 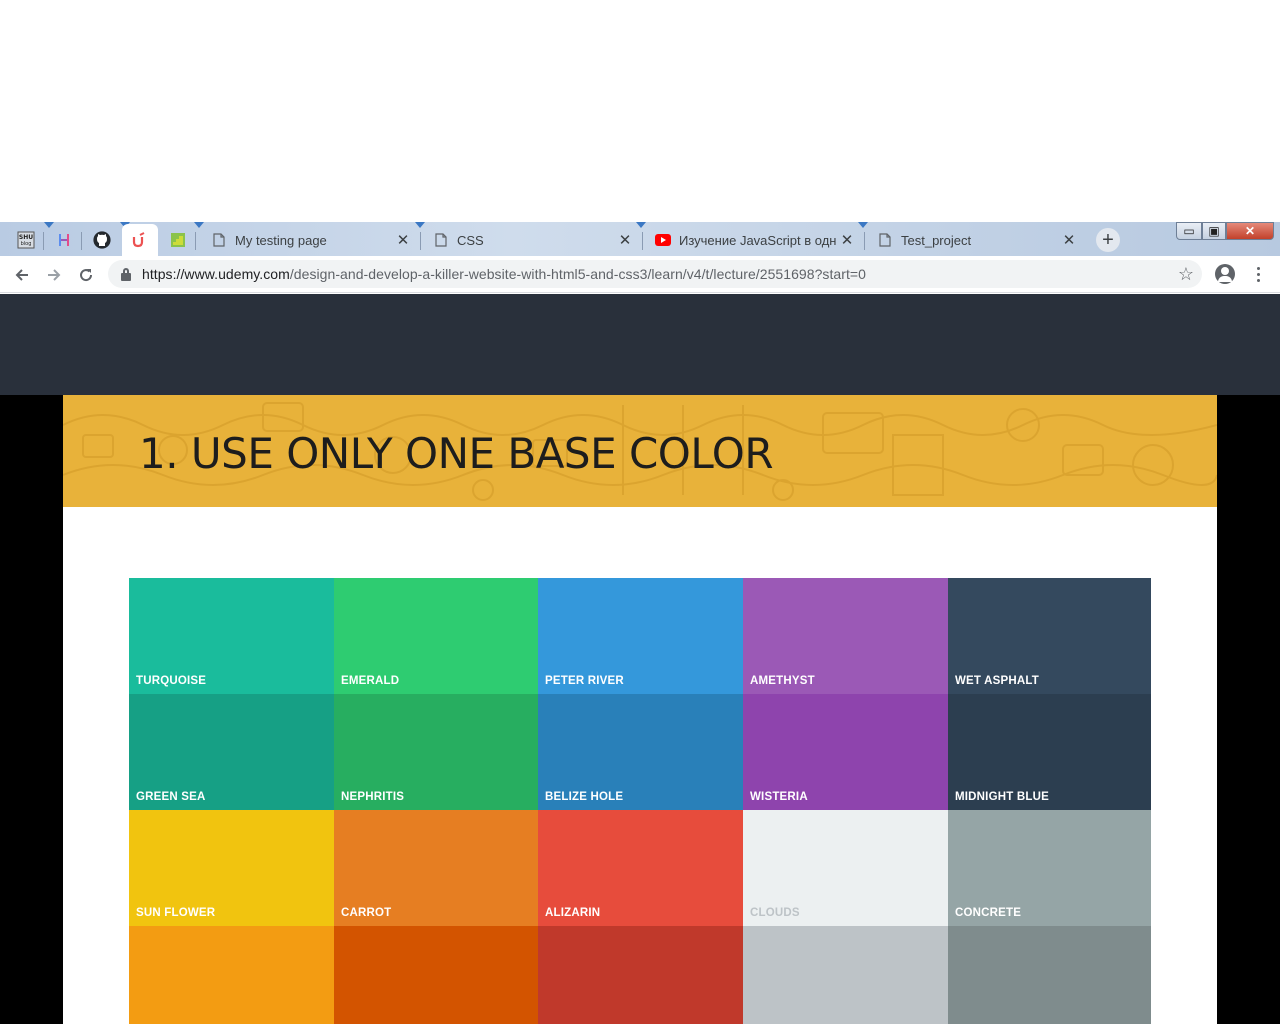 What do you see at coordinates (1225, 274) in the screenshot?
I see `profile-avatar-icon` at bounding box center [1225, 274].